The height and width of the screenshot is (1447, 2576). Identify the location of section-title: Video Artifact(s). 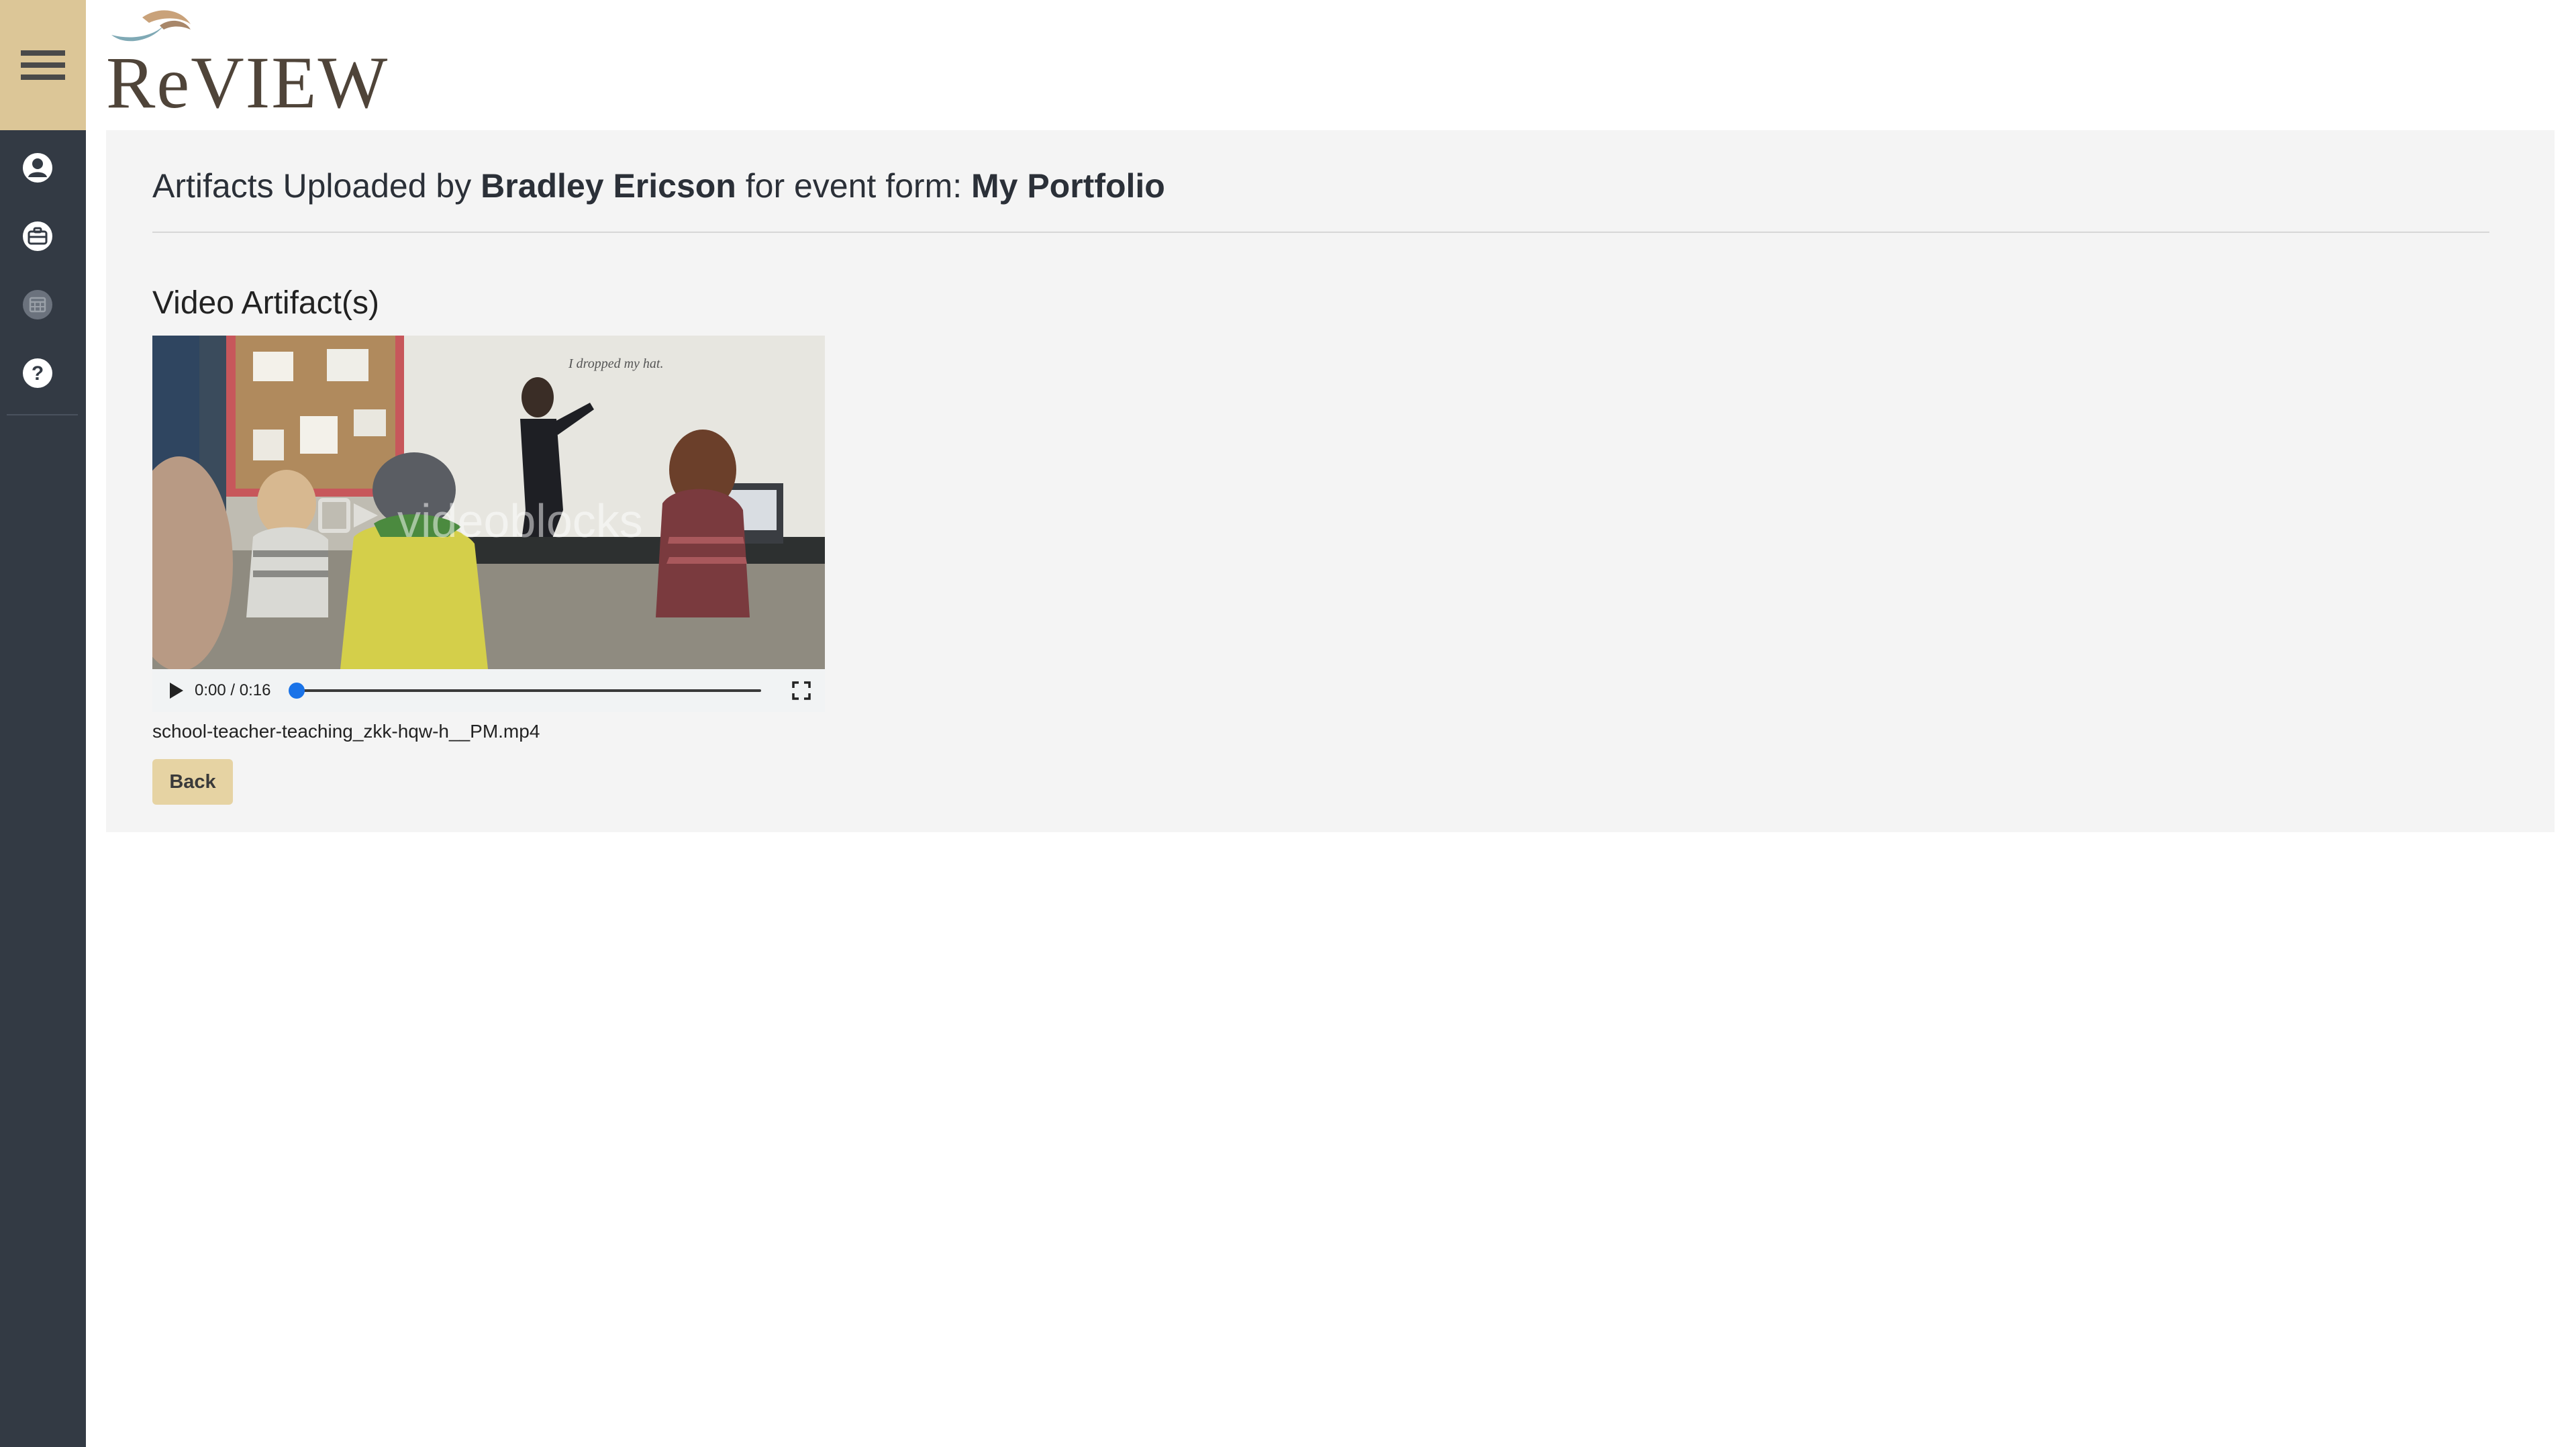
(265, 303).